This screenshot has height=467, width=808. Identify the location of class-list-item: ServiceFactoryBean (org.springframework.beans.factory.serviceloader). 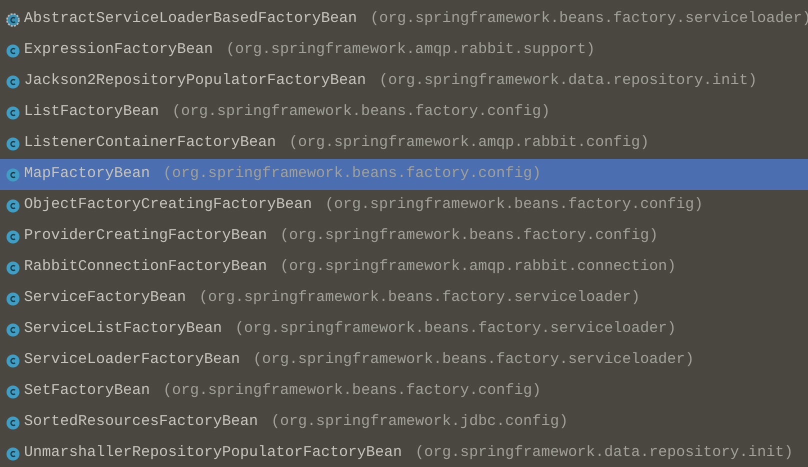
(404, 298).